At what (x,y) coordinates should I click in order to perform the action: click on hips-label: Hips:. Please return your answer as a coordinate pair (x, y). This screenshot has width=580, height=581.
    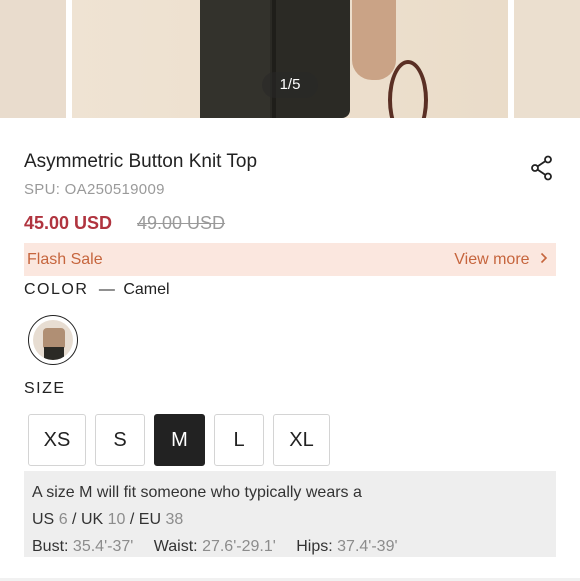
    Looking at the image, I should click on (314, 546).